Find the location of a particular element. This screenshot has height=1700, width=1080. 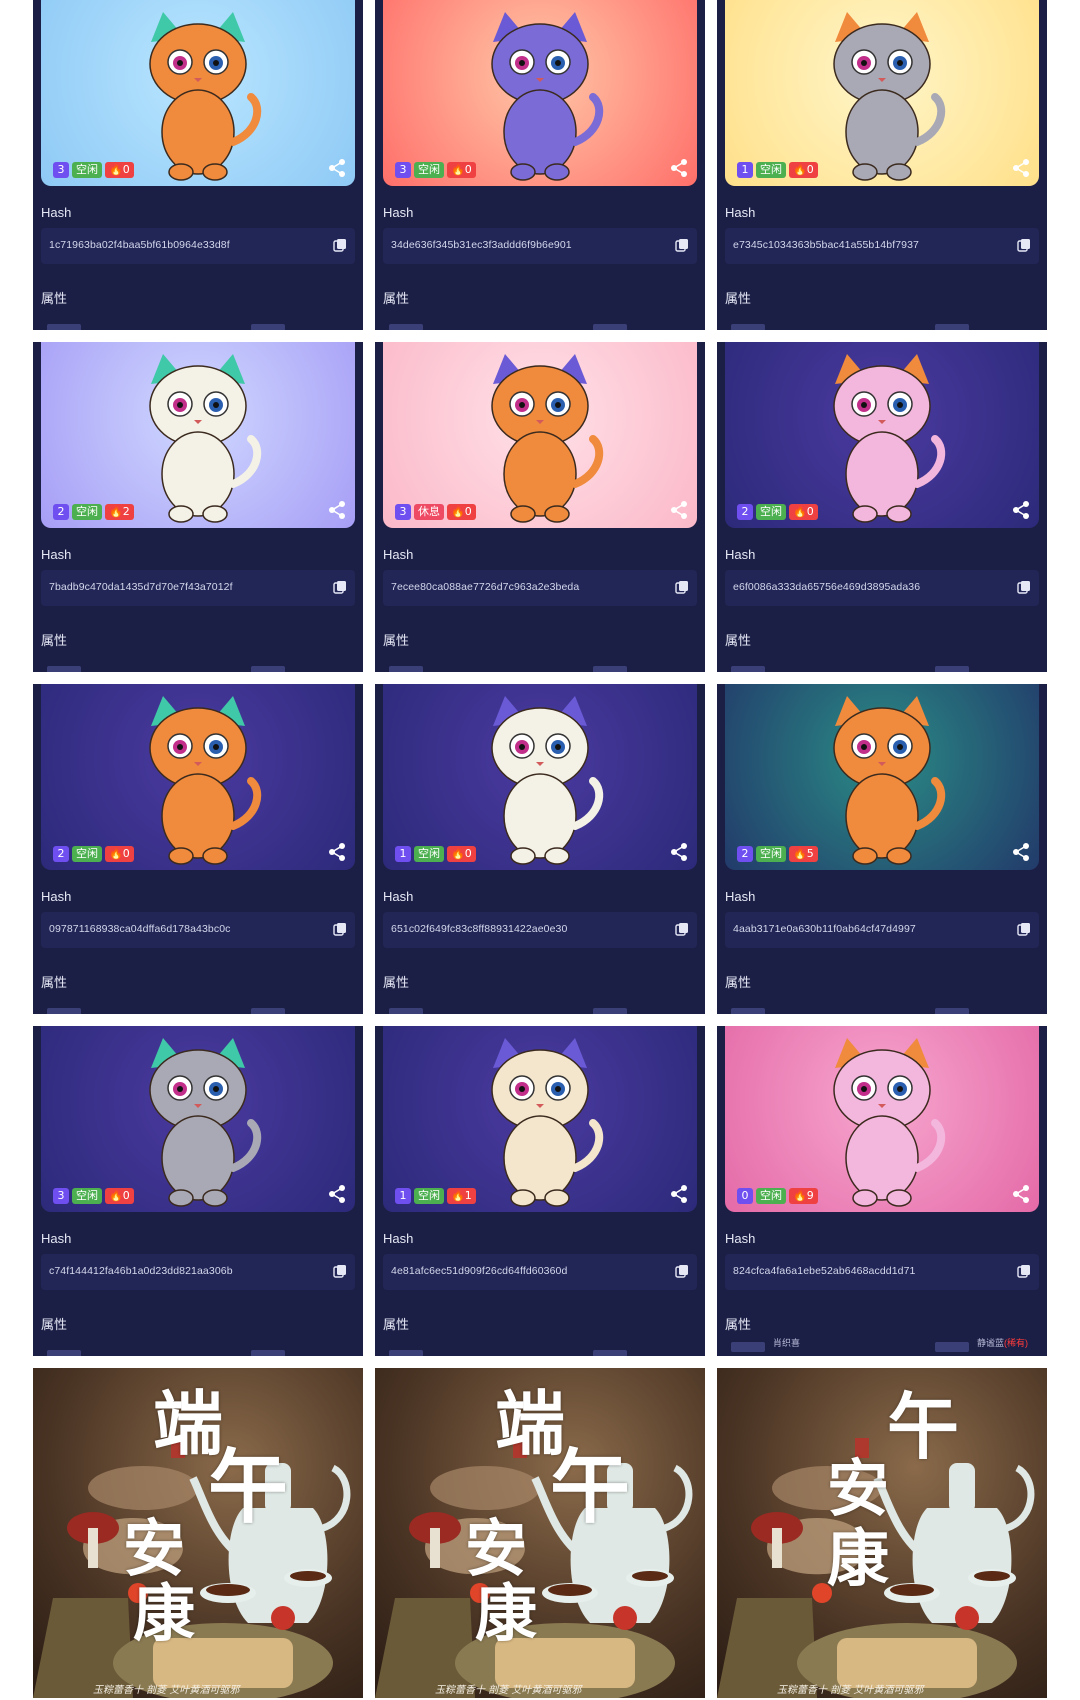

hash-field: 1c71963ba02f4baa5bf61b0964e33d8f is located at coordinates (198, 246).